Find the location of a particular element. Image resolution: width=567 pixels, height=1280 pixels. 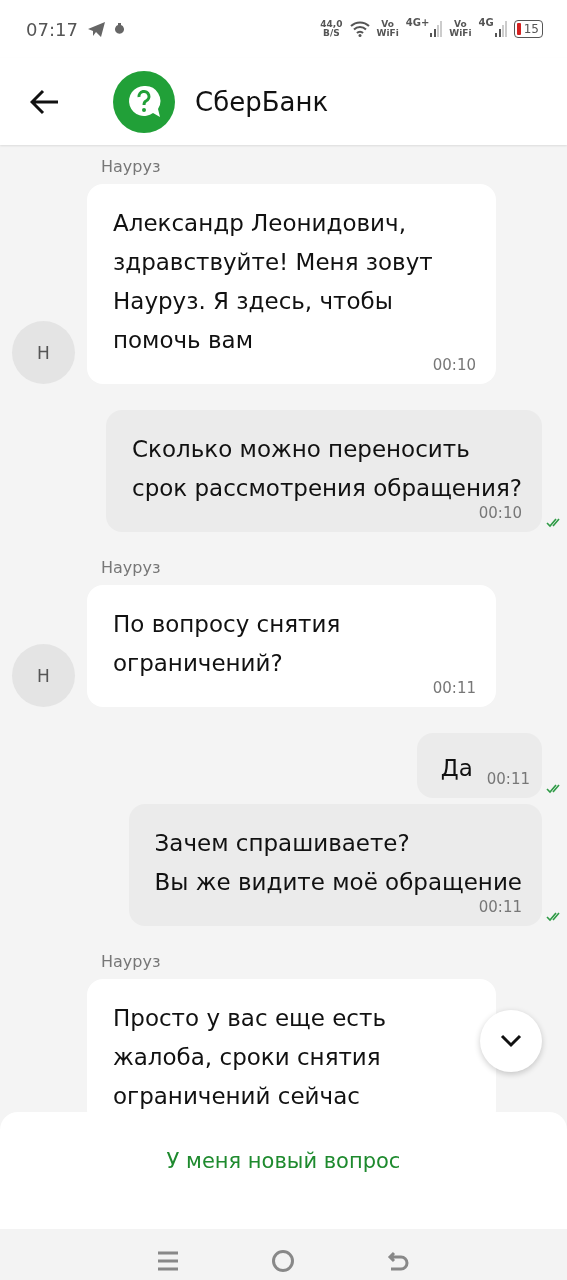

message-text: Зачем спрашиваете? Вы же видите моё обращение is located at coordinates (338, 863).